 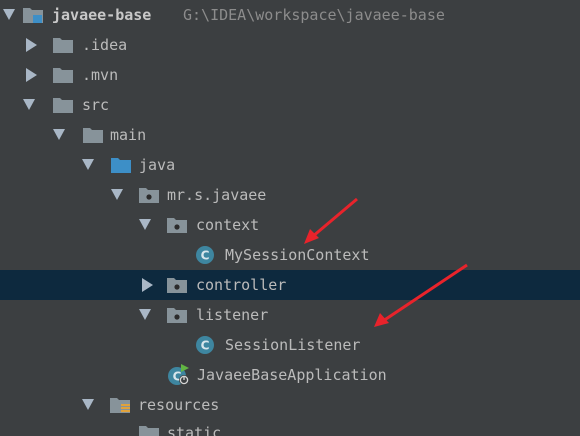 What do you see at coordinates (120, 405) in the screenshot?
I see `resources-folder-icon` at bounding box center [120, 405].